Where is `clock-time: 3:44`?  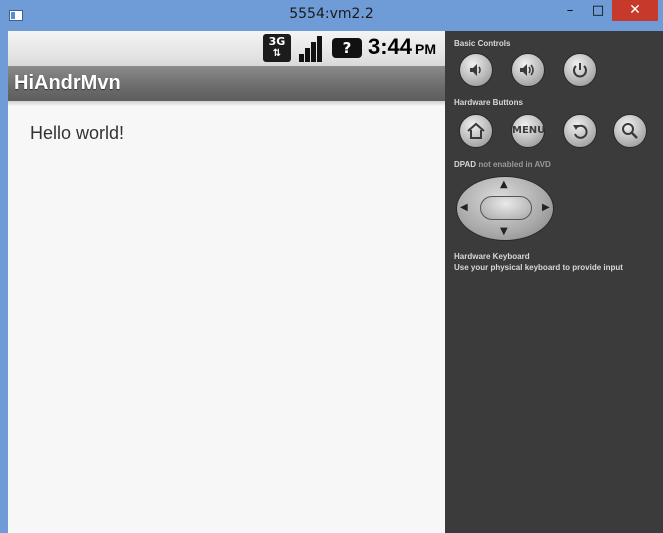 clock-time: 3:44 is located at coordinates (390, 46).